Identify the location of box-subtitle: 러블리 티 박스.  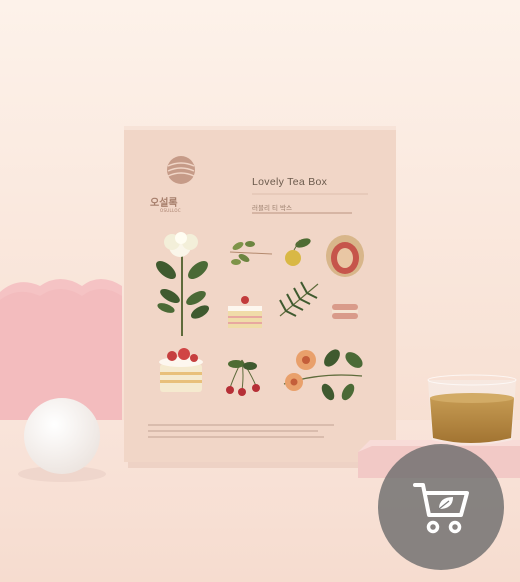
(272, 208).